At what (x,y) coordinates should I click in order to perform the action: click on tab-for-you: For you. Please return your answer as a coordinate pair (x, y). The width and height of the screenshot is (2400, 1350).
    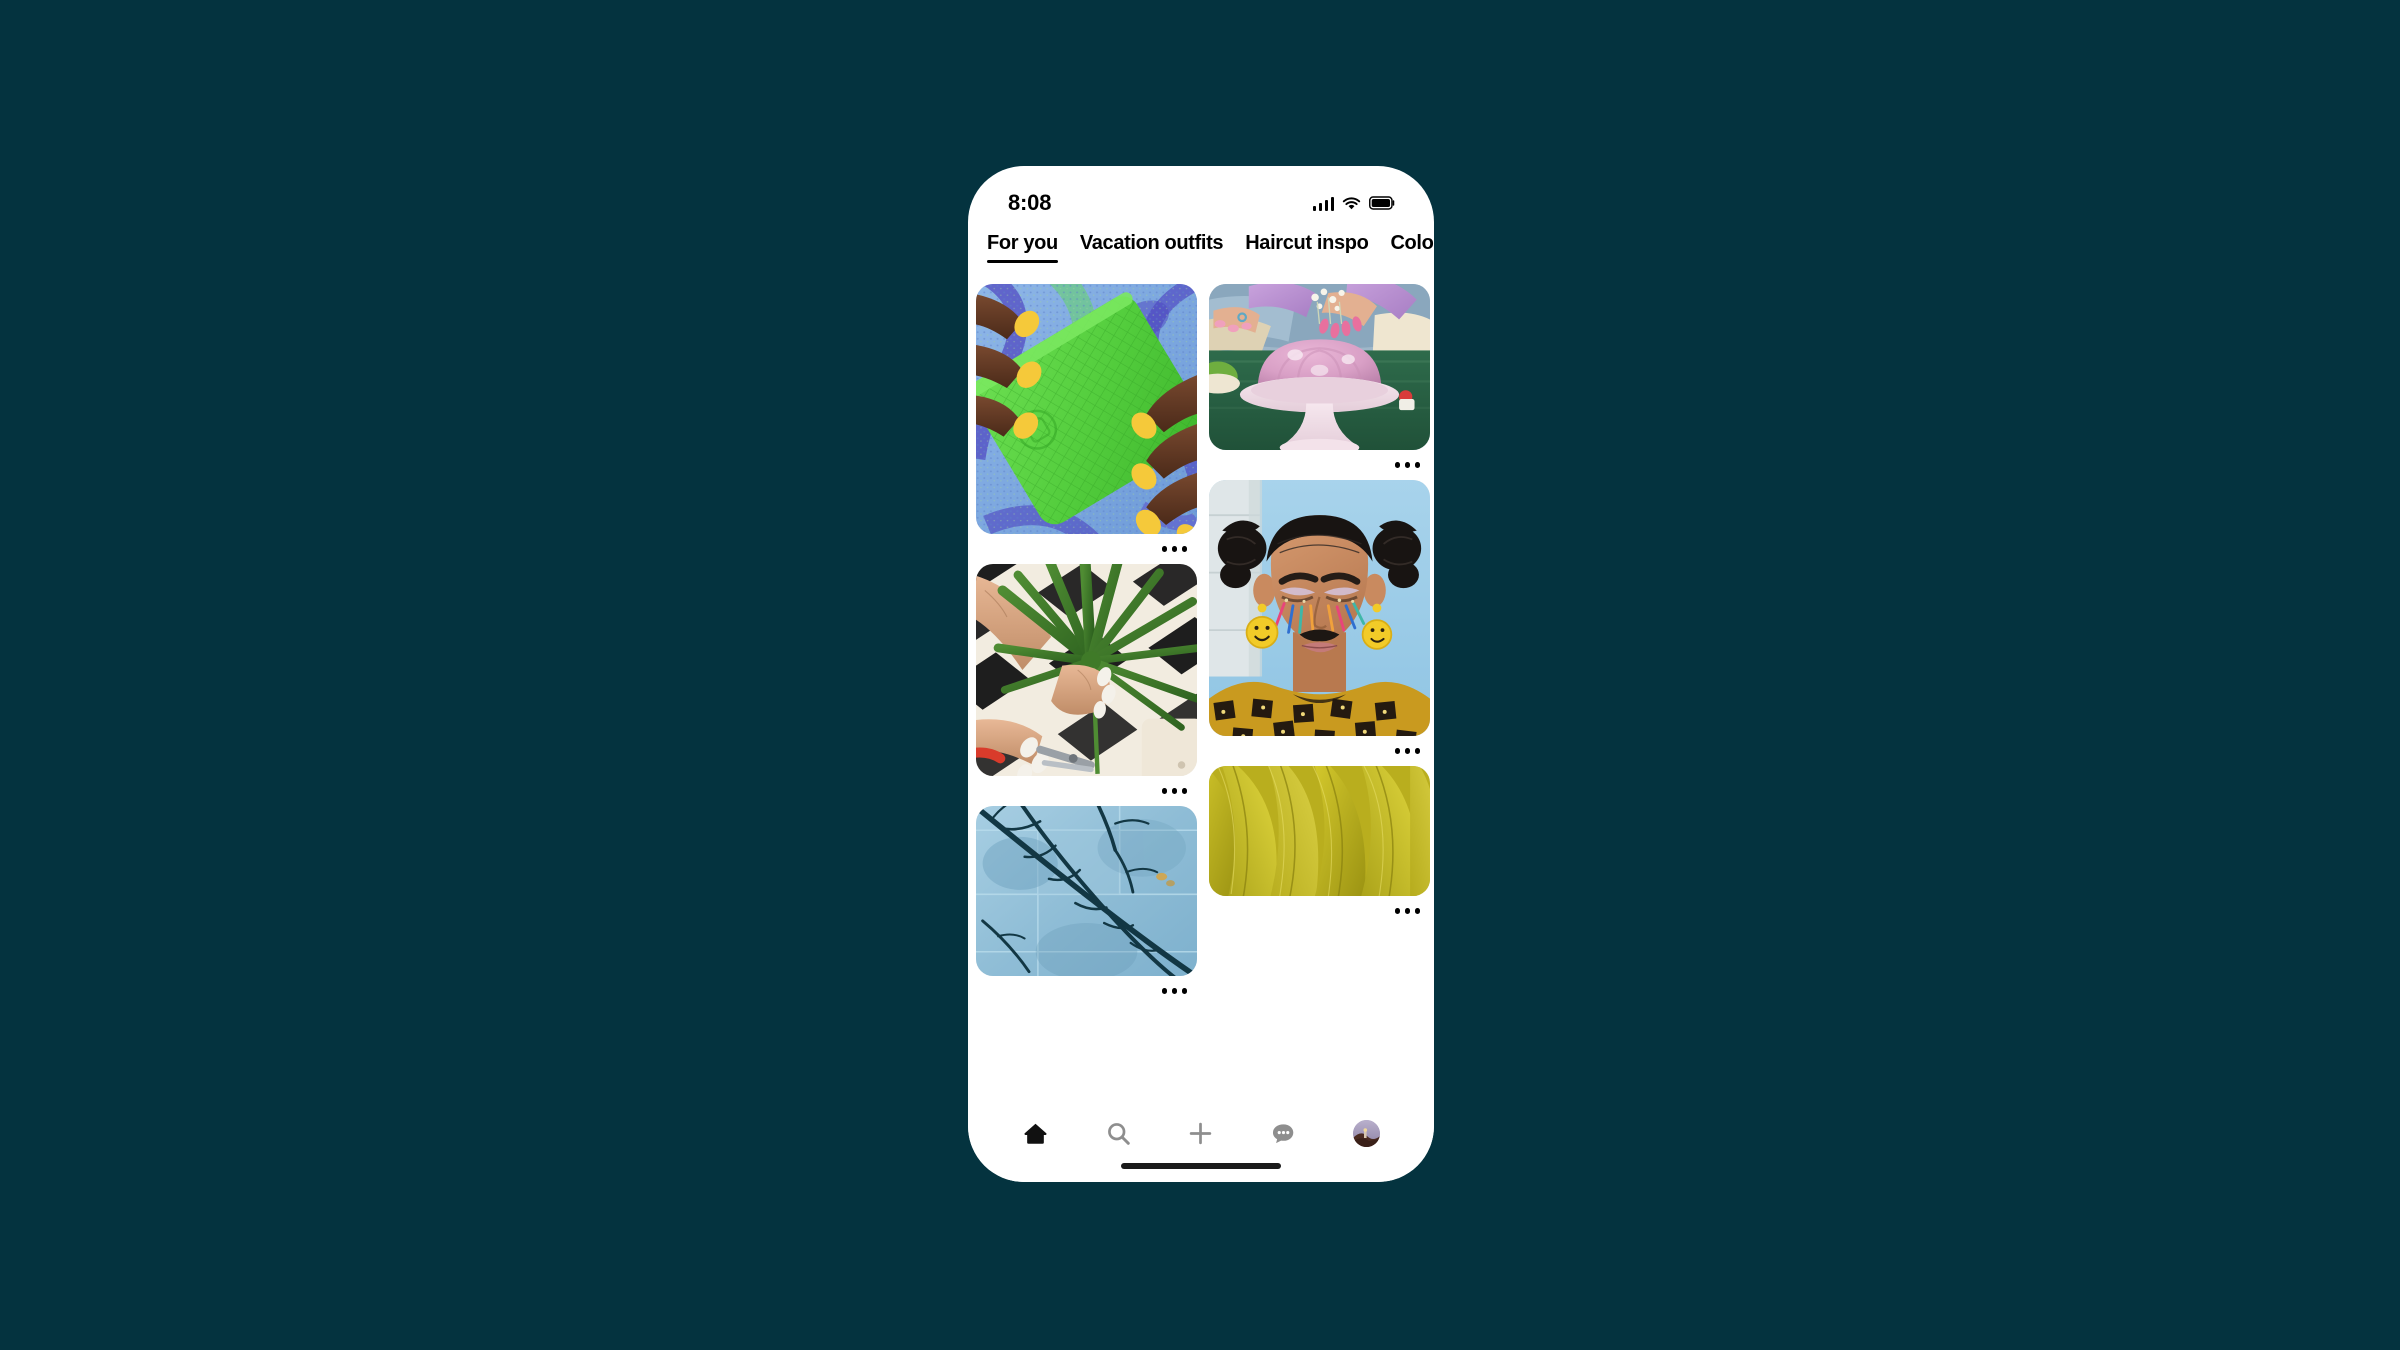
    Looking at the image, I should click on (1022, 245).